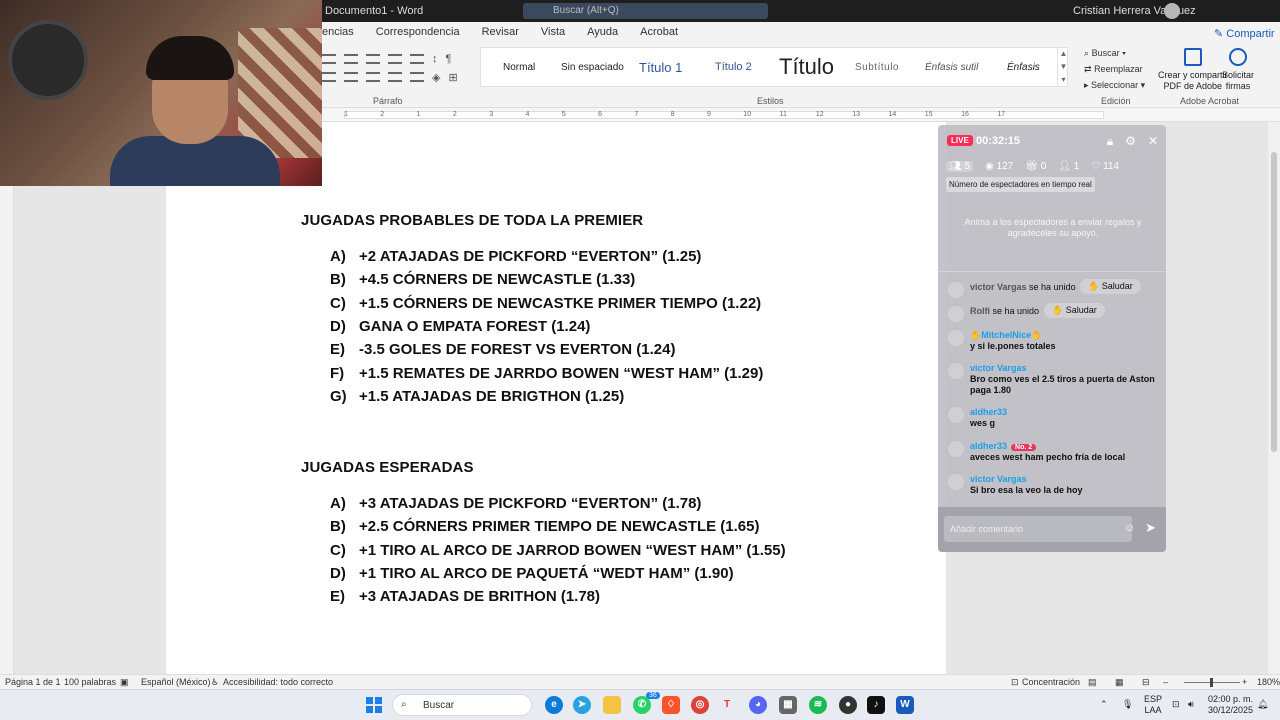  Describe the element at coordinates (1153, 705) in the screenshot. I see `language-indicator: ESP LAA` at that location.